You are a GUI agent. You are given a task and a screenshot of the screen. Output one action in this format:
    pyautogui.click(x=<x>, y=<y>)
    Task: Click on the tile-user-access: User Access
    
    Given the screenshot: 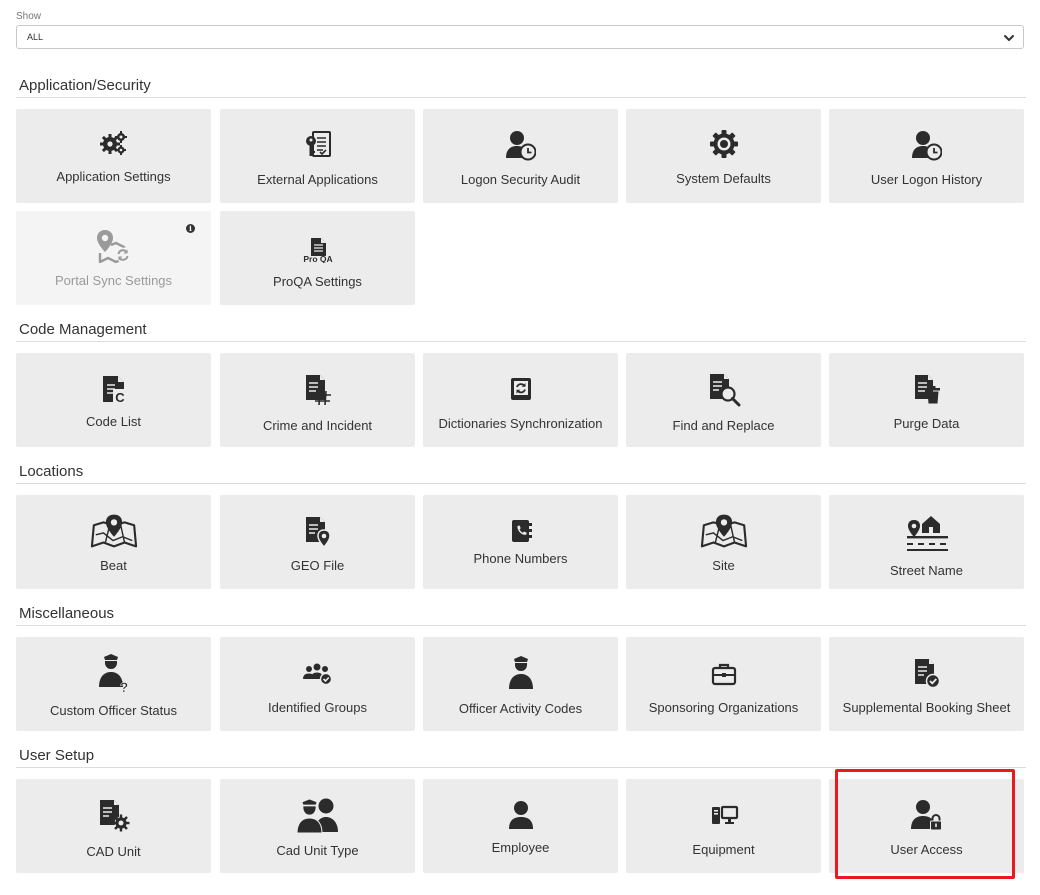 What is the action you would take?
    pyautogui.click(x=926, y=826)
    